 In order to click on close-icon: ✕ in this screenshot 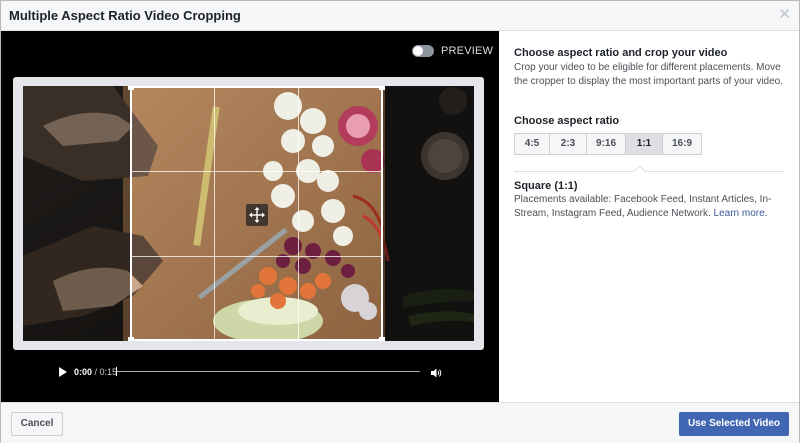, I will do `click(784, 14)`.